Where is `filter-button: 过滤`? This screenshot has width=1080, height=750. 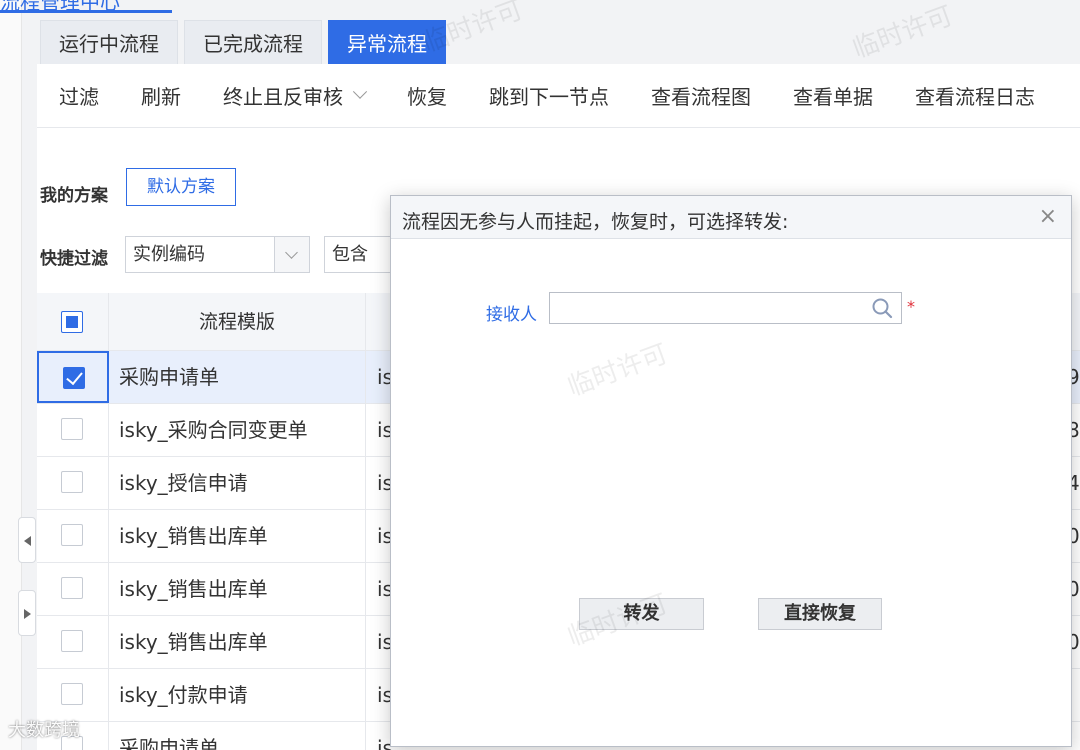
filter-button: 过滤 is located at coordinates (68, 95).